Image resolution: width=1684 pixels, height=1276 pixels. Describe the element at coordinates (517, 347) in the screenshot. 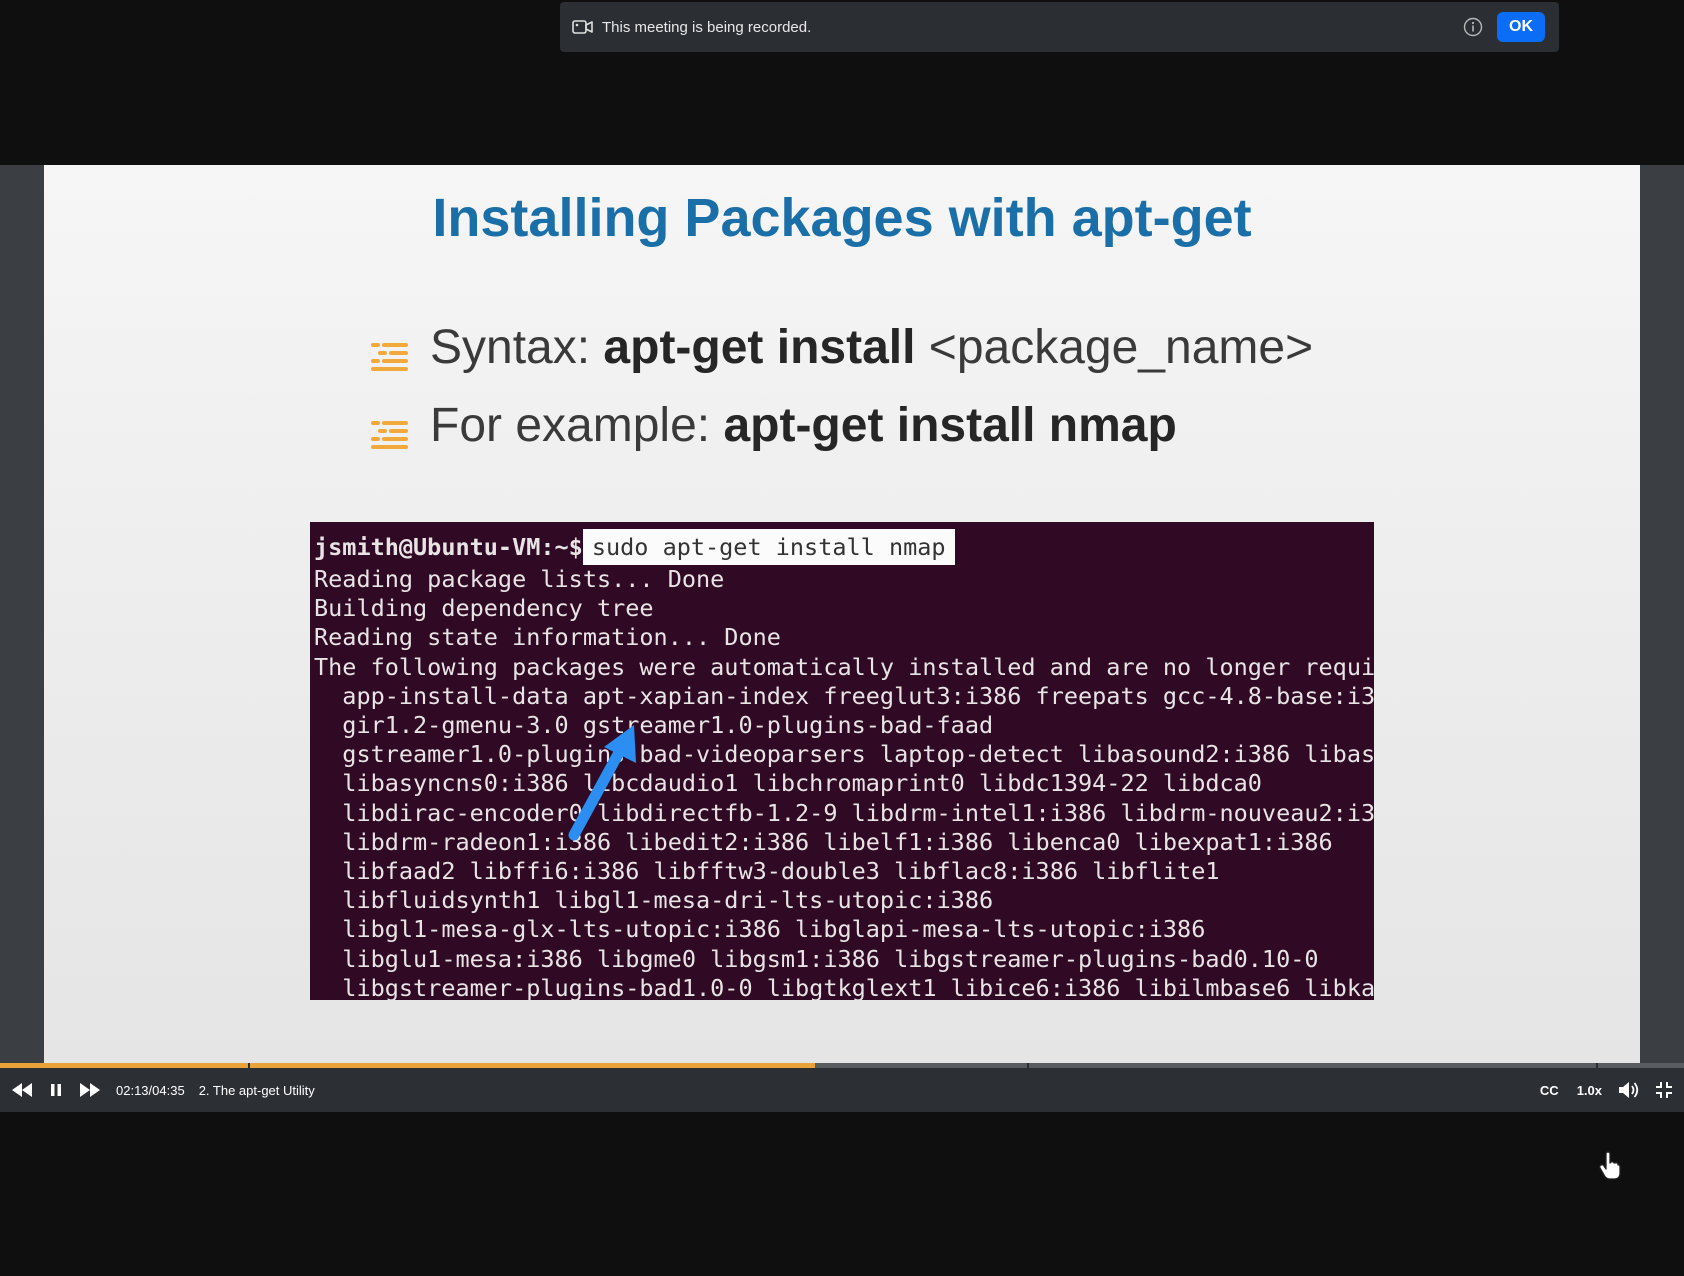

I see `bullet-prefix: Syntax:` at that location.